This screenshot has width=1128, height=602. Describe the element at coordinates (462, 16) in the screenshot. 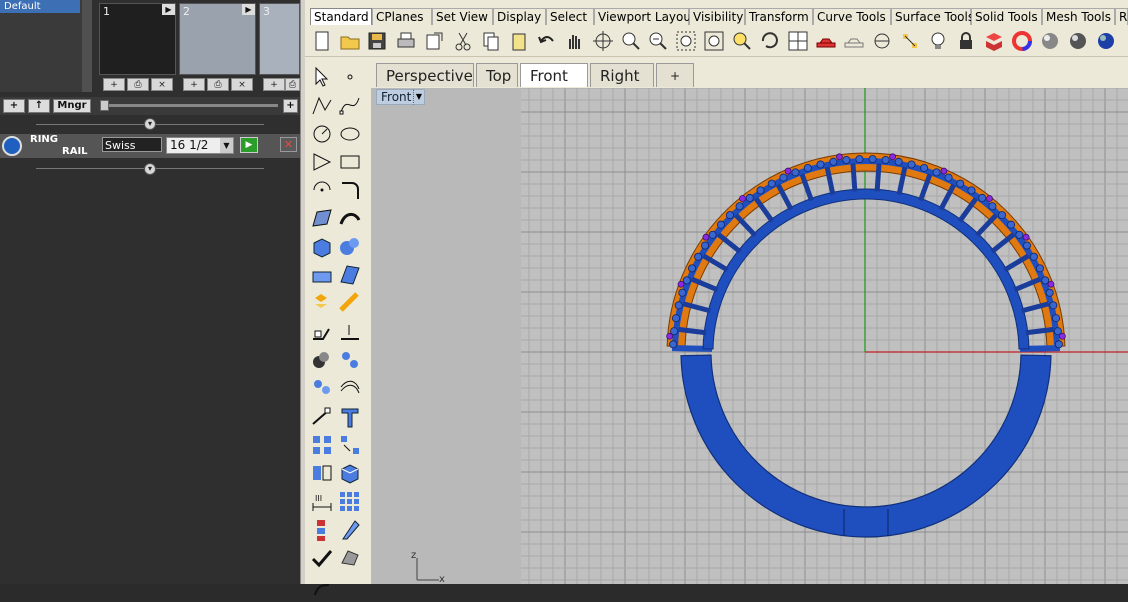

I see `toolbar-tab-set-view: Set View` at that location.